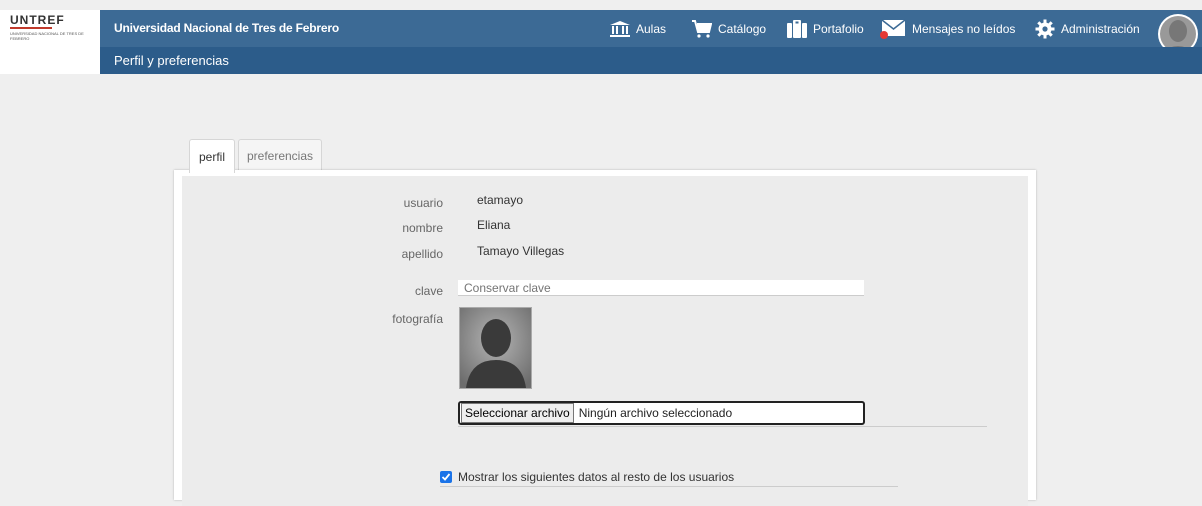 The width and height of the screenshot is (1202, 506). What do you see at coordinates (742, 28) in the screenshot?
I see `nav-catalogo-label: Catálogo` at bounding box center [742, 28].